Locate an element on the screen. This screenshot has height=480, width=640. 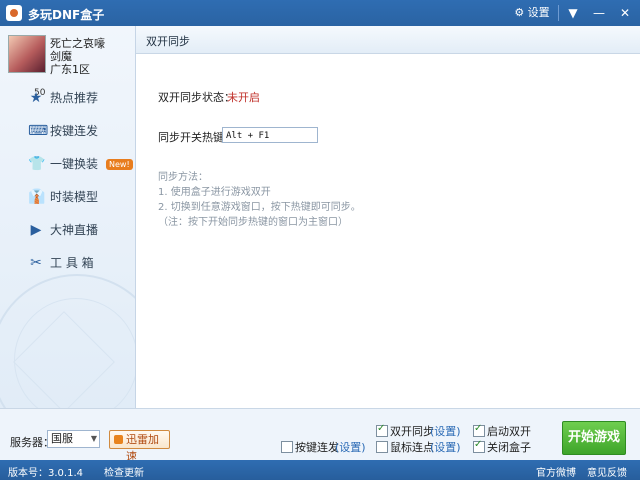
minimize-icon: — is located at coordinates (599, 13).